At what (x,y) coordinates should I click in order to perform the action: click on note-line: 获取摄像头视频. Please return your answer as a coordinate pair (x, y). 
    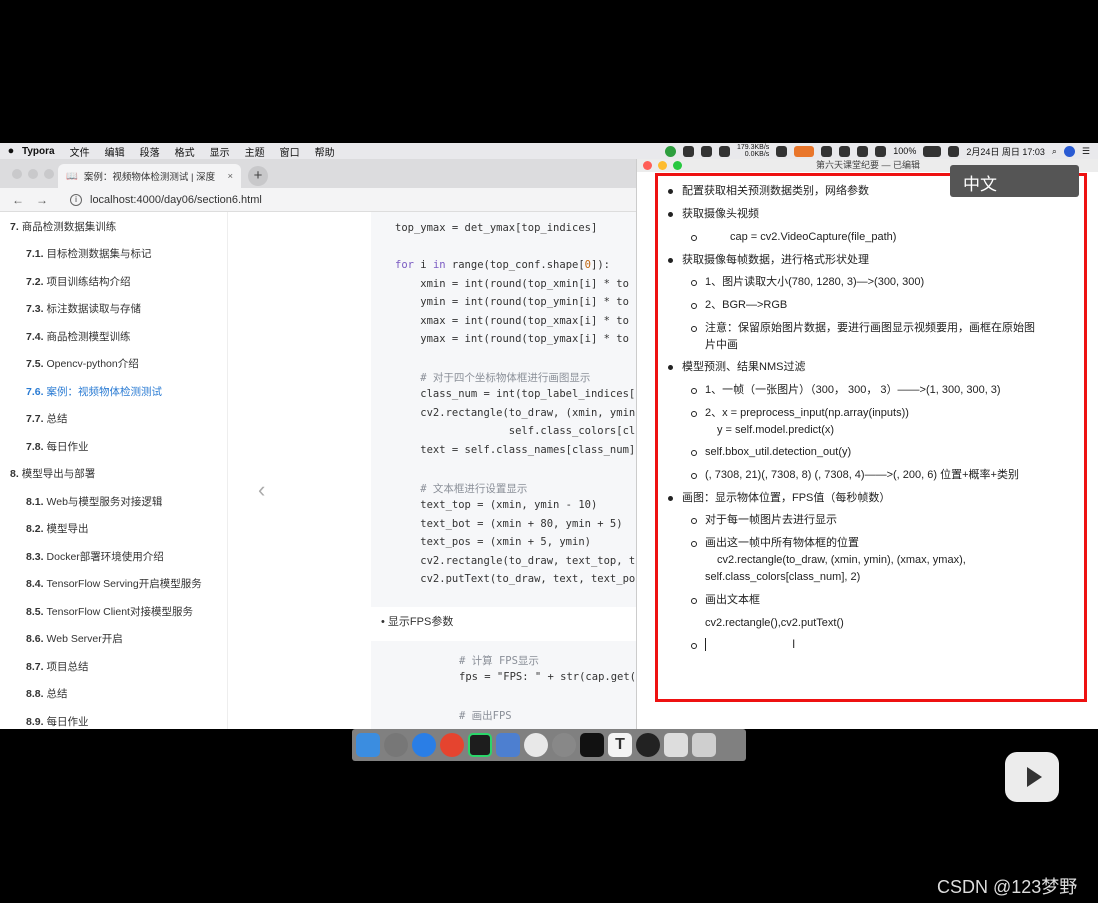
    Looking at the image, I should click on (720, 214).